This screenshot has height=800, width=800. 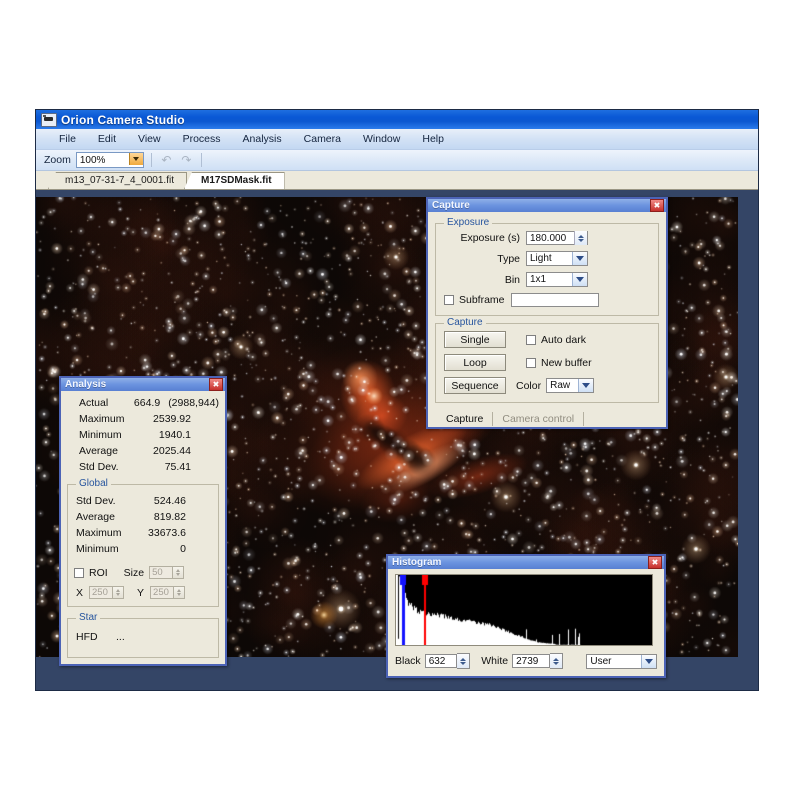 I want to click on white-value: 2739, so click(x=527, y=661).